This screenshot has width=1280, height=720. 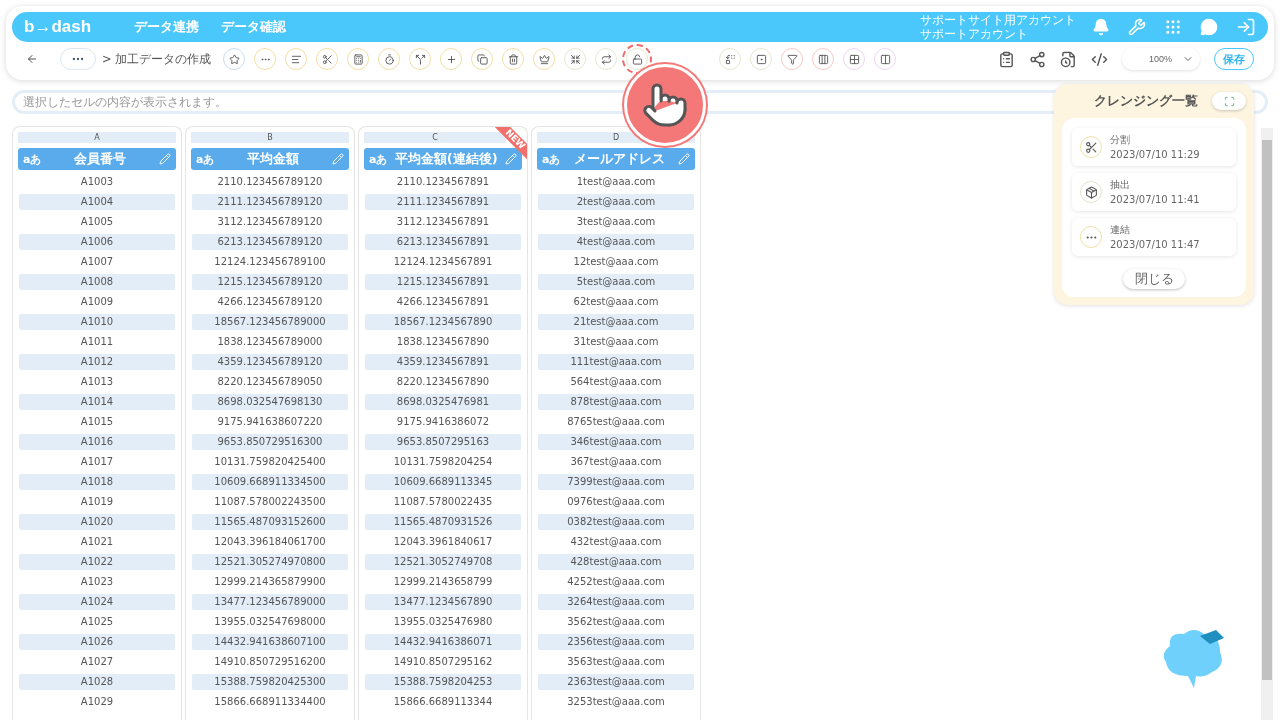 I want to click on table-cell: 1test@aaa.com, so click(x=616, y=182).